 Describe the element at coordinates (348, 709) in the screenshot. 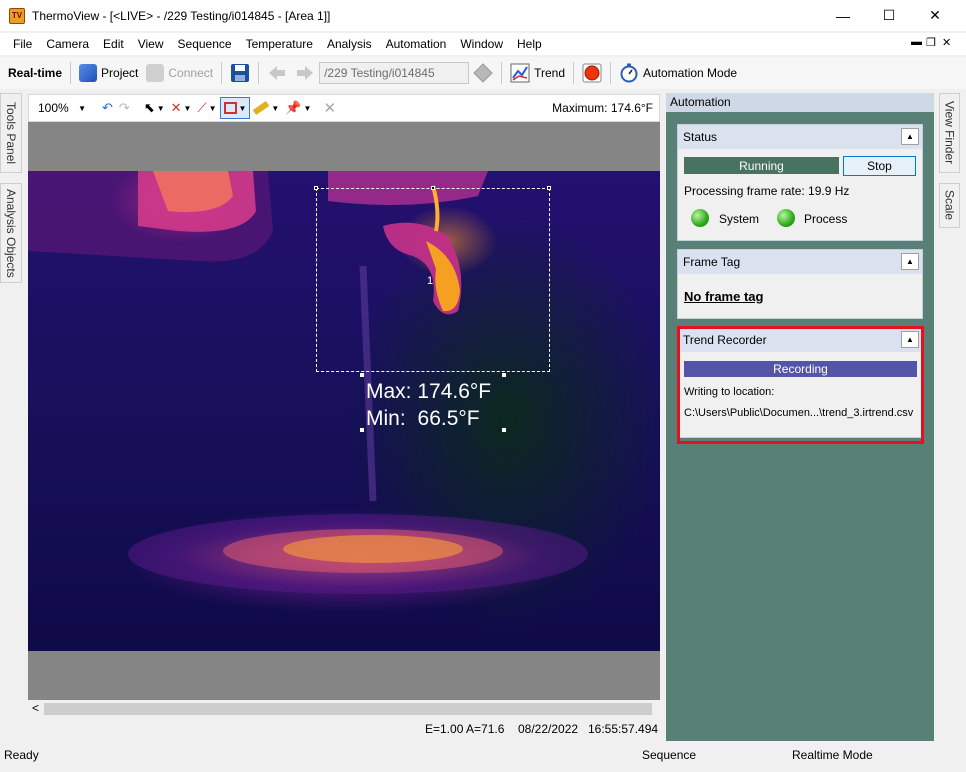

I see `scrollbar-thumb` at that location.